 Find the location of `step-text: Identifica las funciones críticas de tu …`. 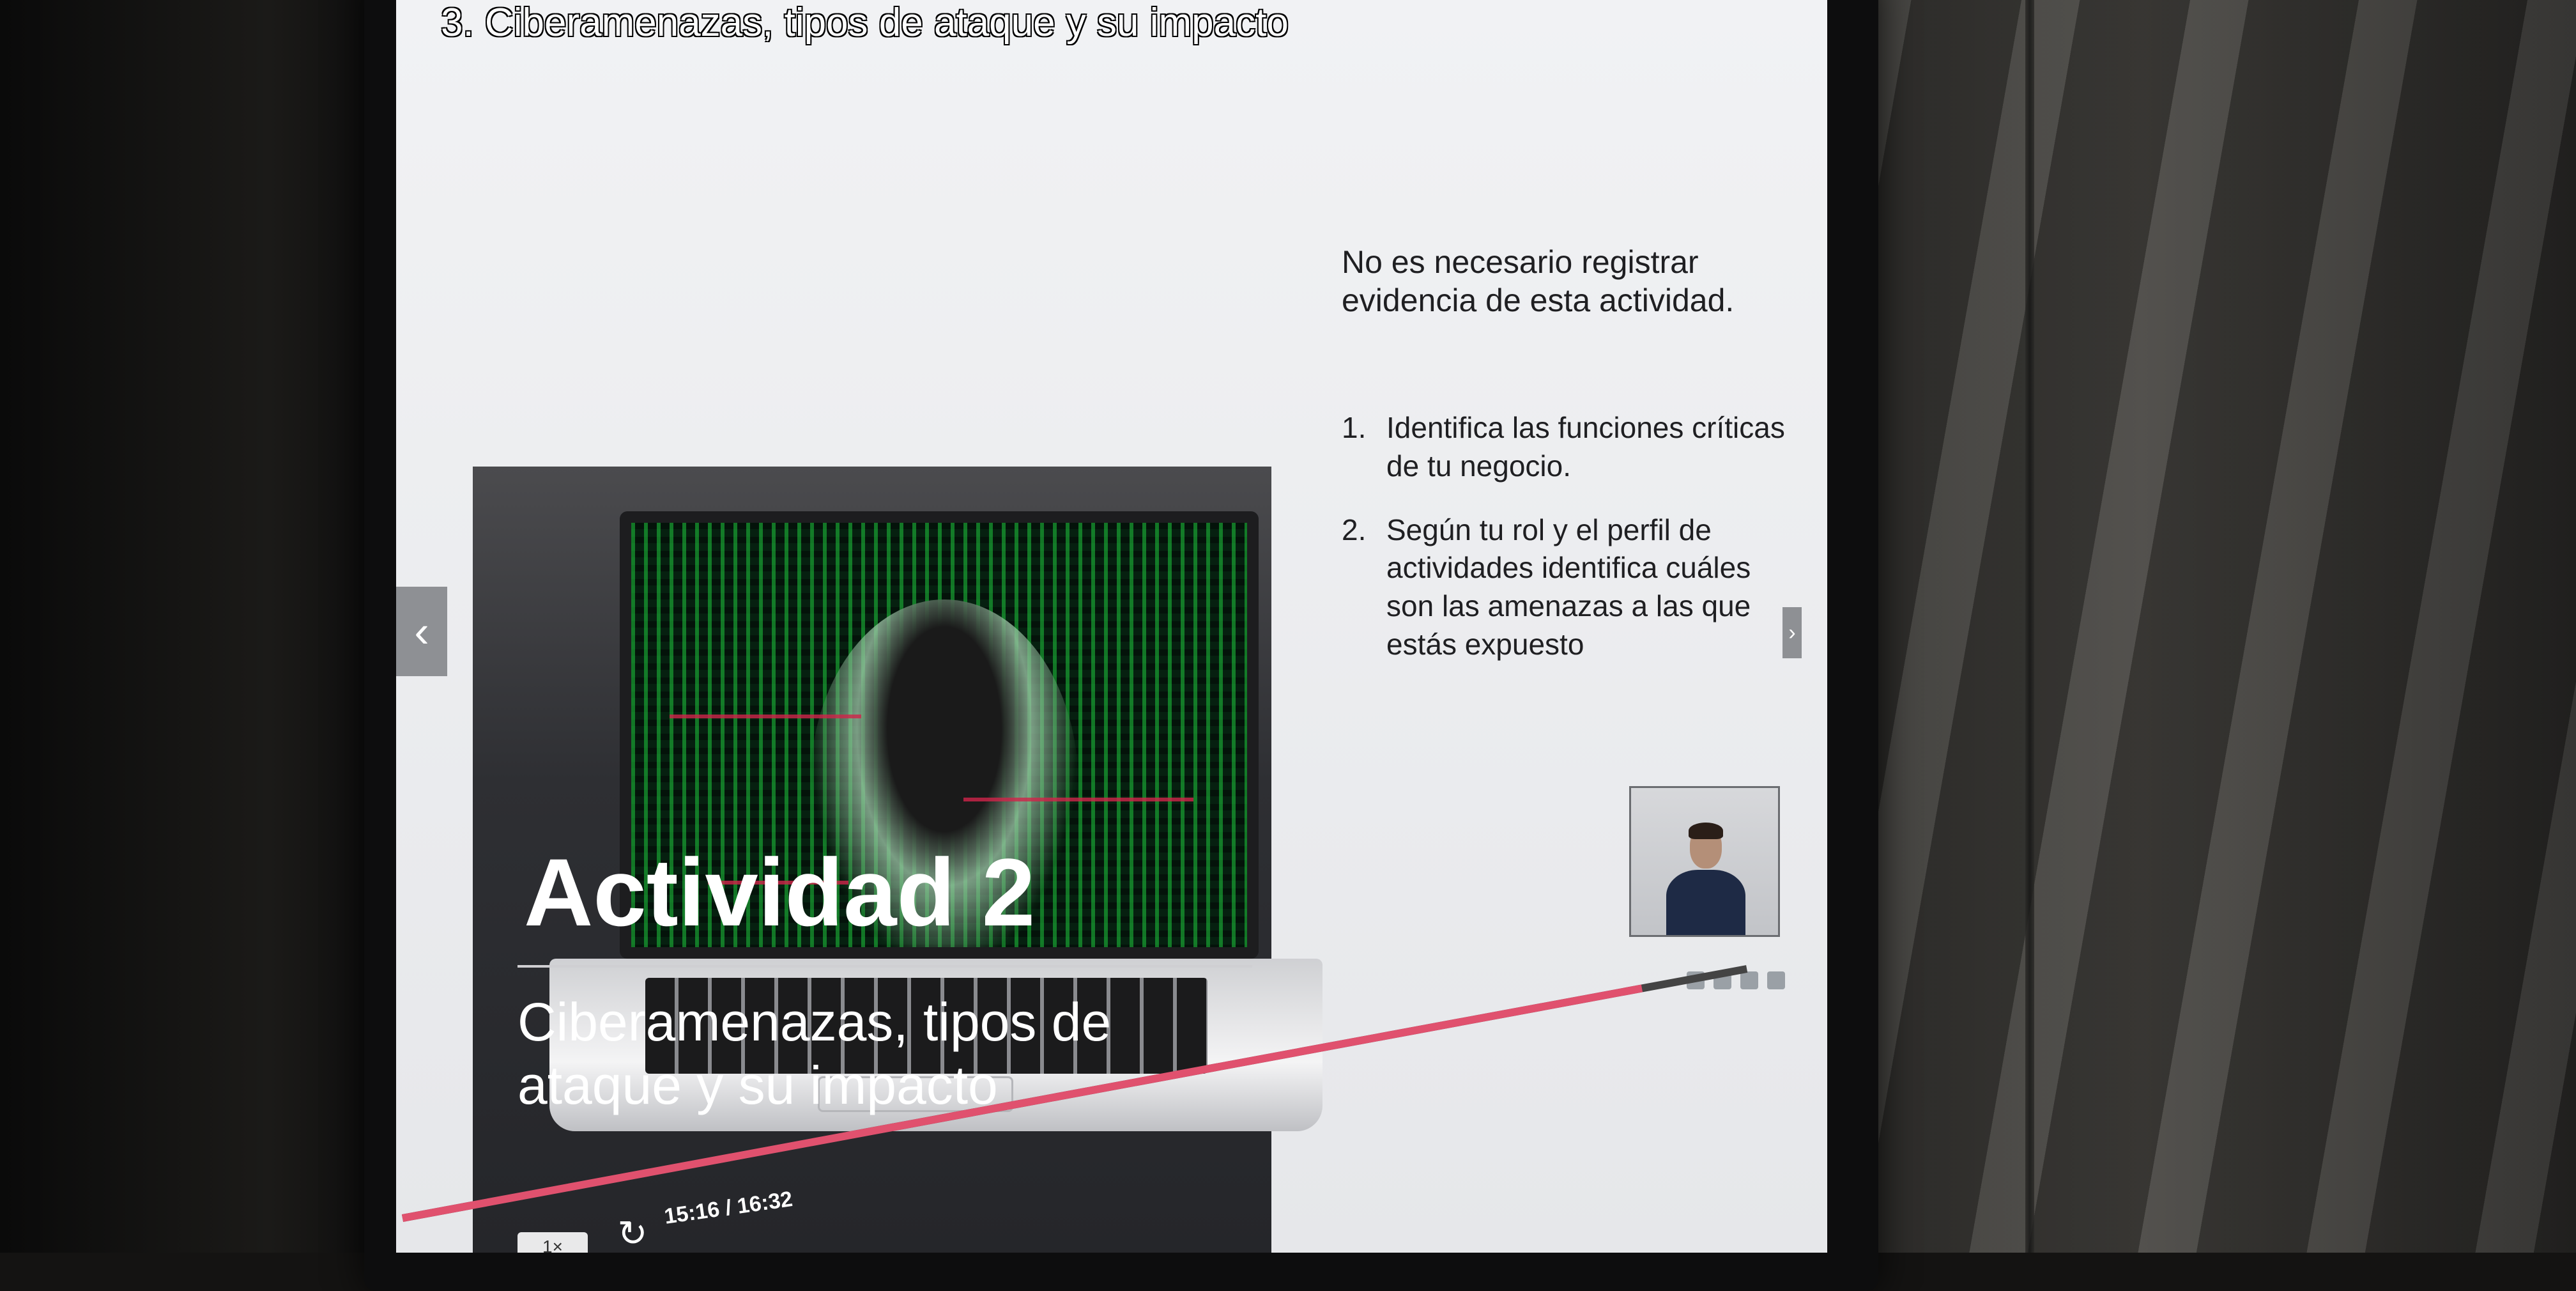

step-text: Identifica las funciones críticas de tu … is located at coordinates (1585, 447).